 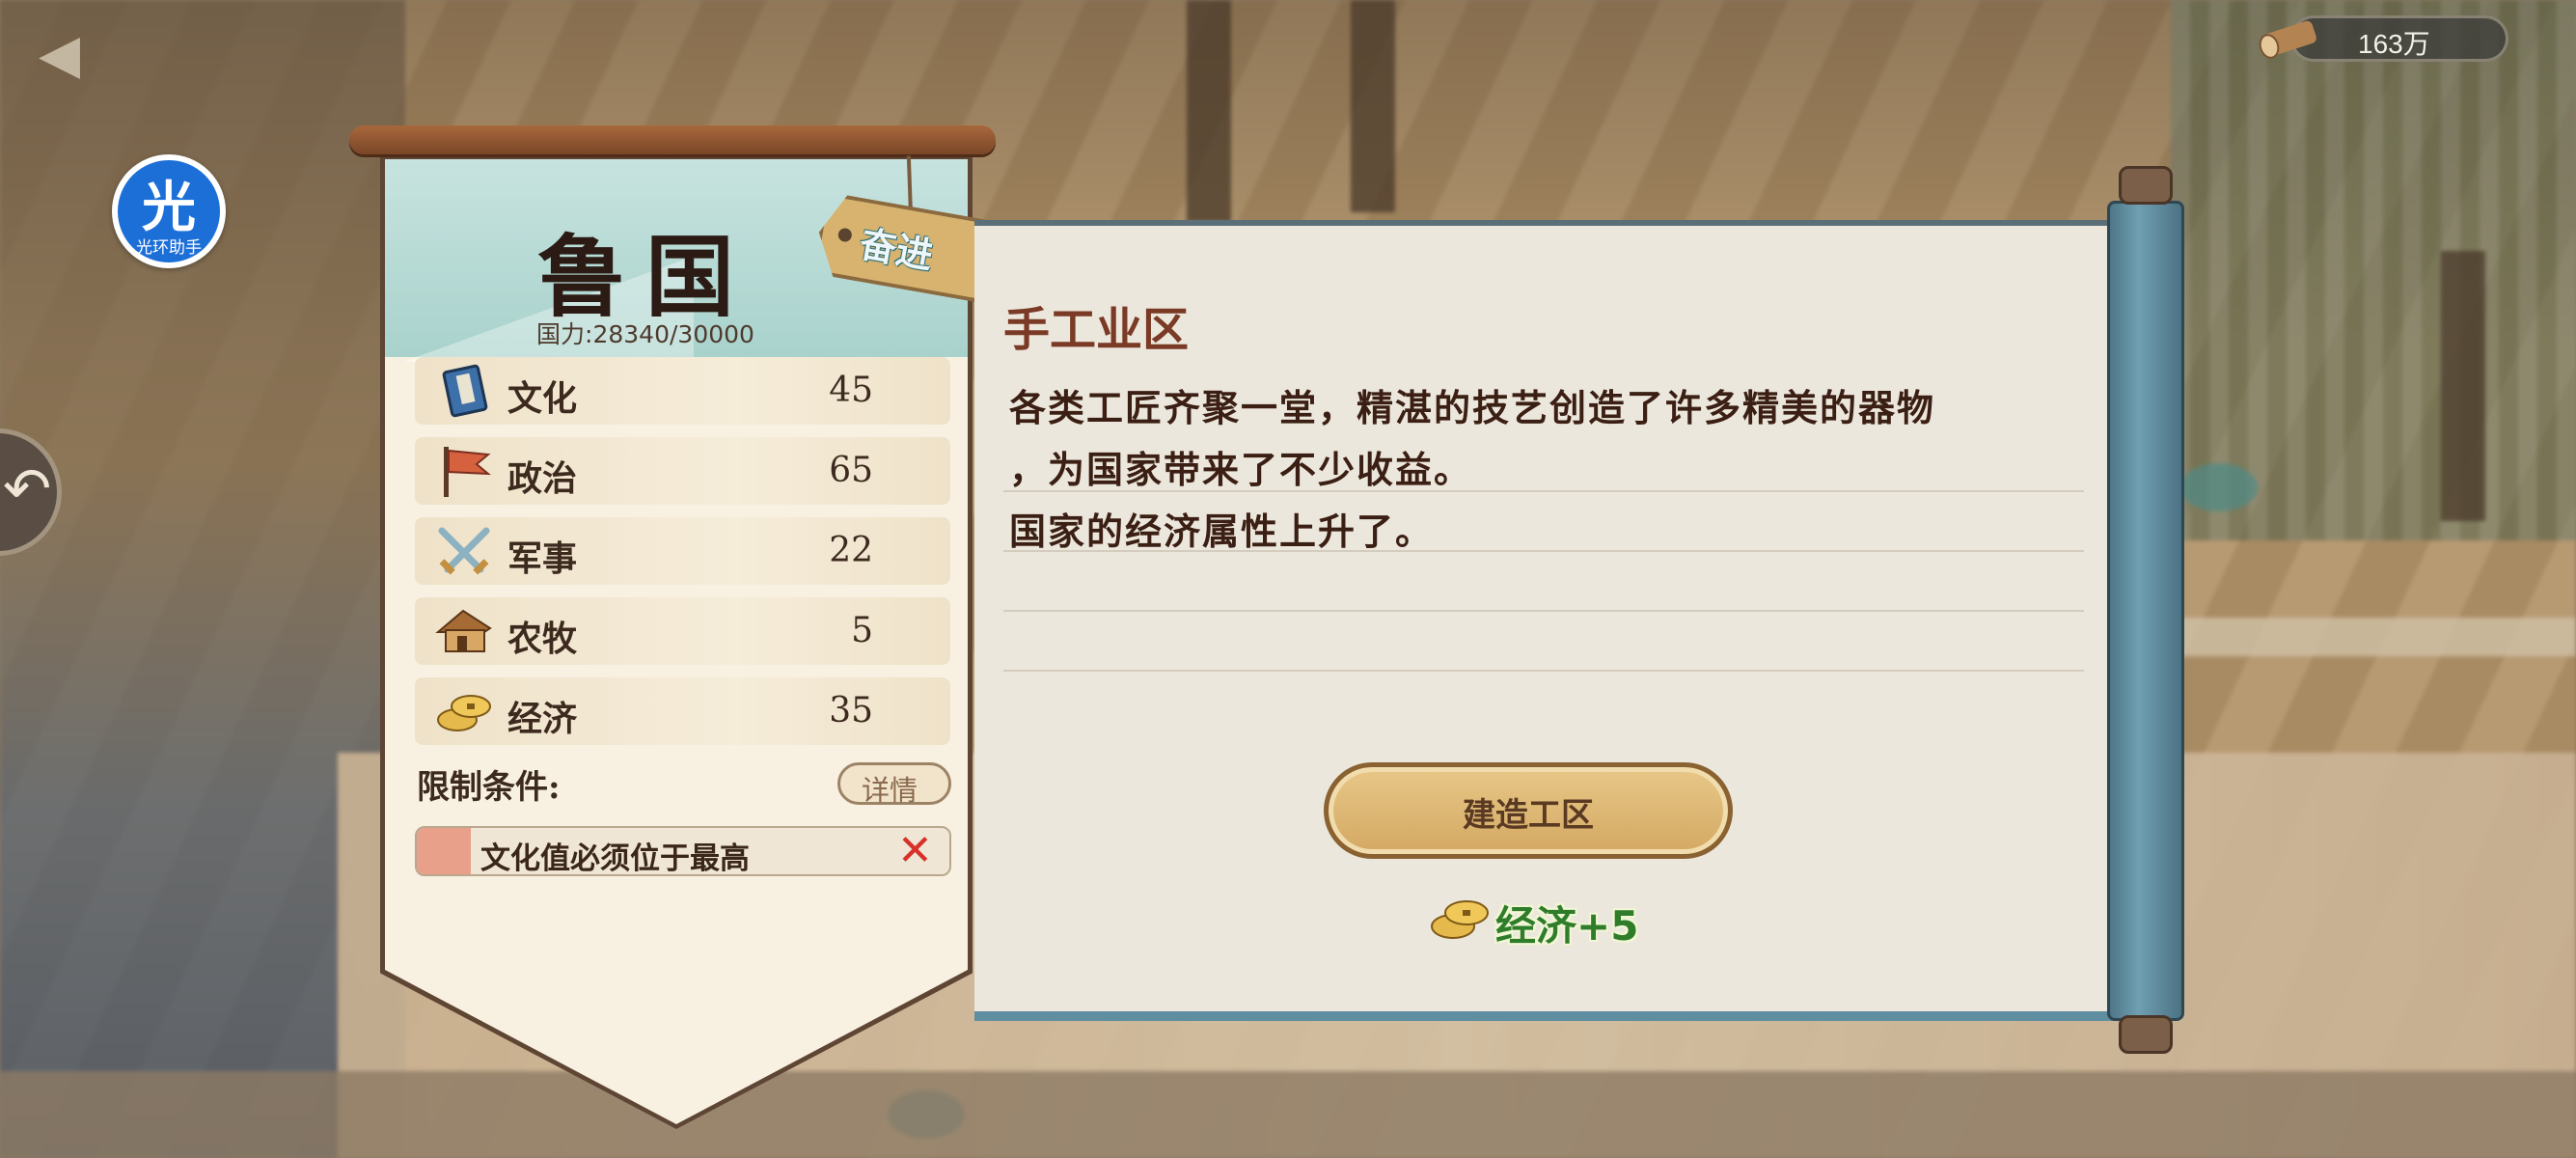 What do you see at coordinates (2374, 270) in the screenshot?
I see `background-window` at bounding box center [2374, 270].